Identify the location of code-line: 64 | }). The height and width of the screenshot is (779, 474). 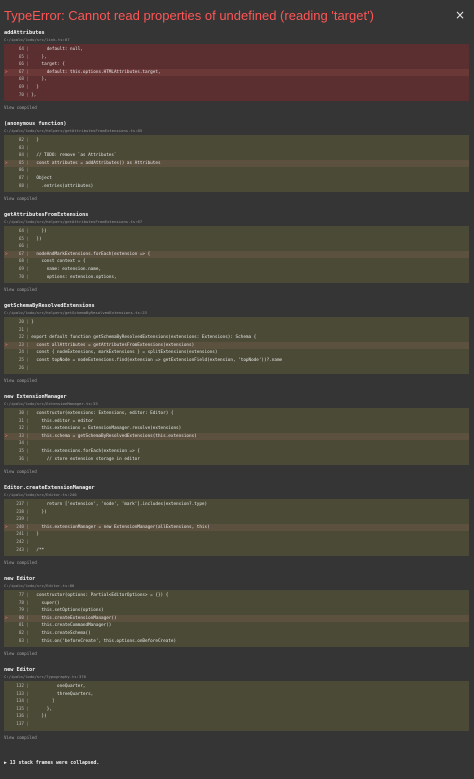
(236, 232).